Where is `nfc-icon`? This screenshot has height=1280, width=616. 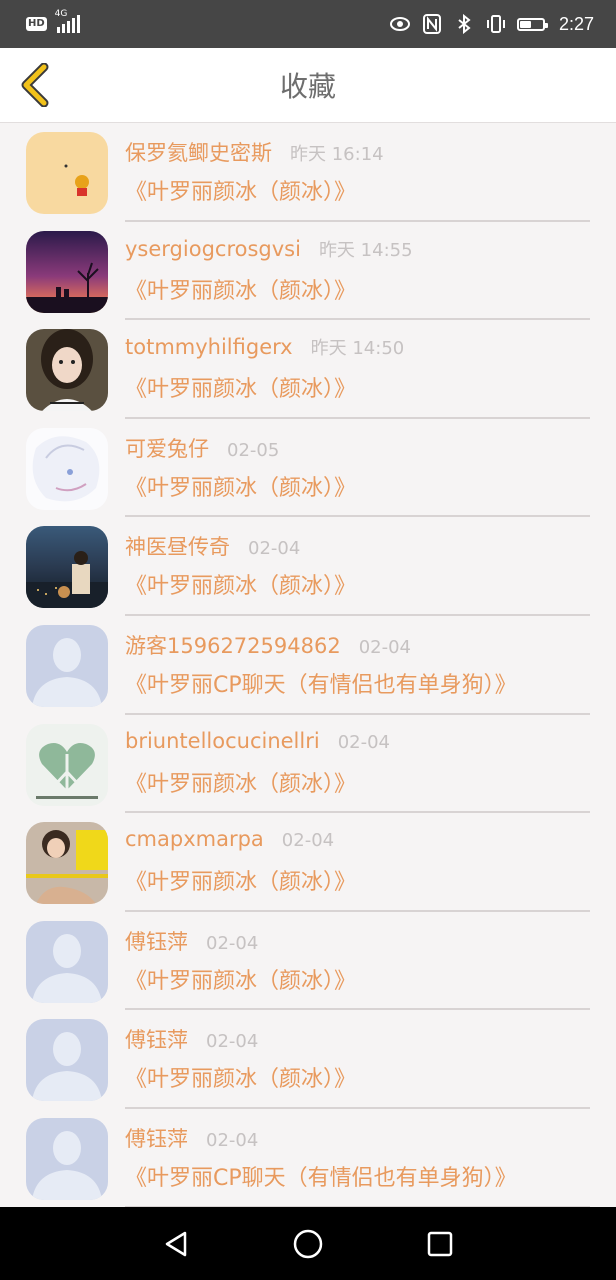
nfc-icon is located at coordinates (432, 24).